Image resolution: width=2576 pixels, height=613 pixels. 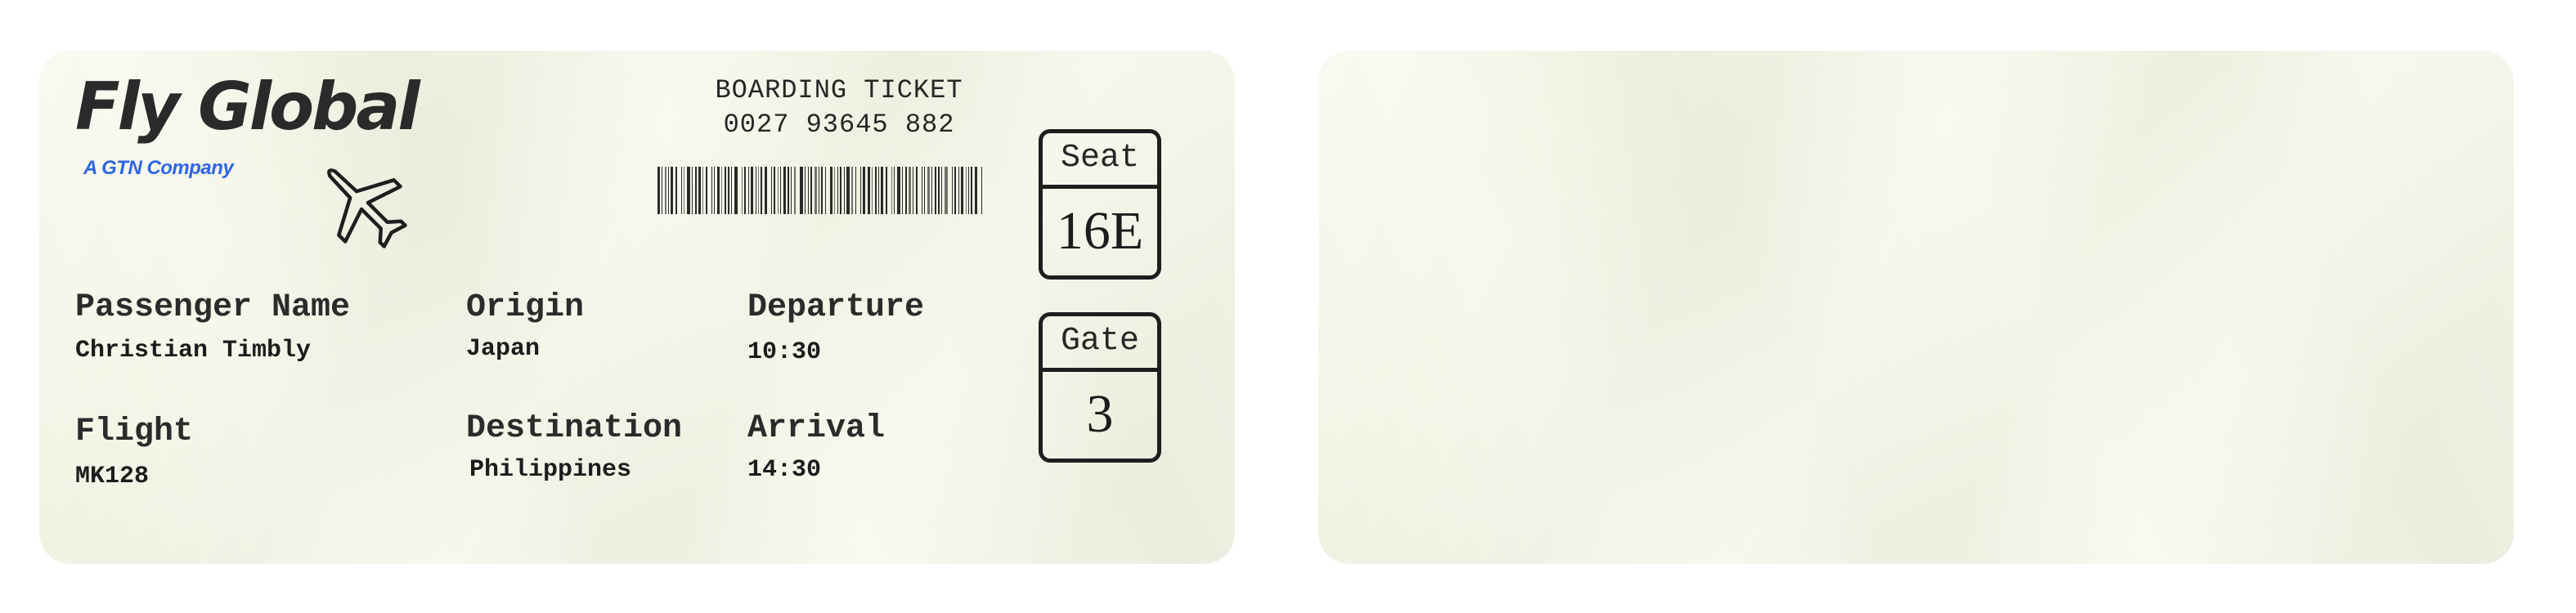 What do you see at coordinates (784, 470) in the screenshot?
I see `arrival-value: 14:30` at bounding box center [784, 470].